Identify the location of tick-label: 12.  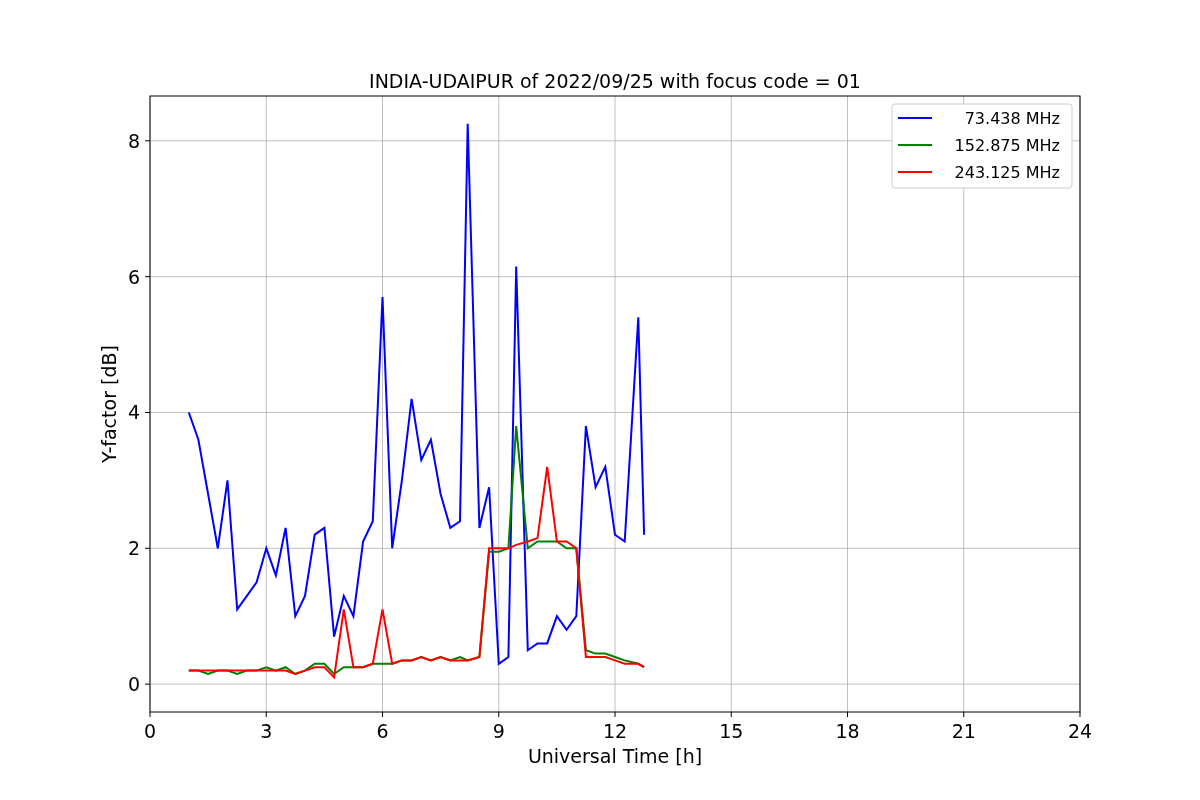
(615, 731).